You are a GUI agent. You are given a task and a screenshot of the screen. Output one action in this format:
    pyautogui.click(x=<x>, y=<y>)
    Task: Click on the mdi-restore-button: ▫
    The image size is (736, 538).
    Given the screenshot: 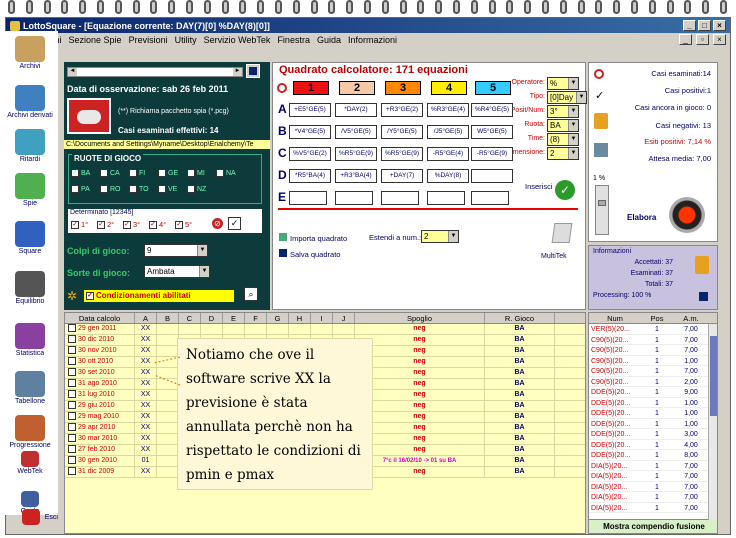 What is the action you would take?
    pyautogui.click(x=702, y=39)
    